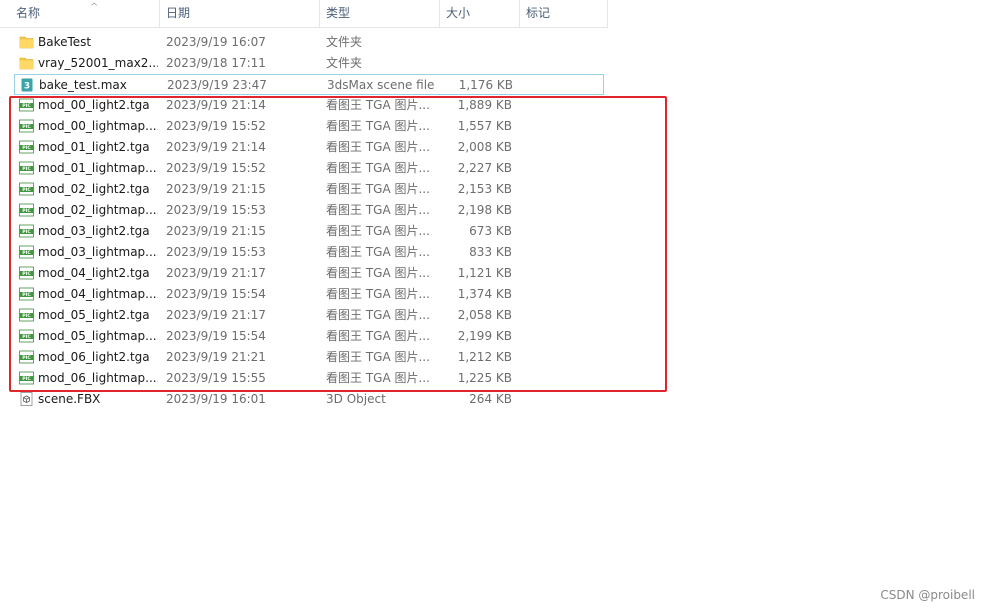 The image size is (989, 610). What do you see at coordinates (484, 126) in the screenshot?
I see `file-size: 1,557 KB` at bounding box center [484, 126].